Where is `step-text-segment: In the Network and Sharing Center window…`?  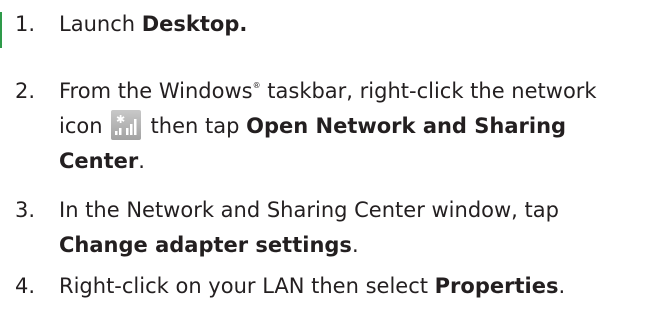
step-text-segment: In the Network and Sharing Center window… is located at coordinates (309, 210).